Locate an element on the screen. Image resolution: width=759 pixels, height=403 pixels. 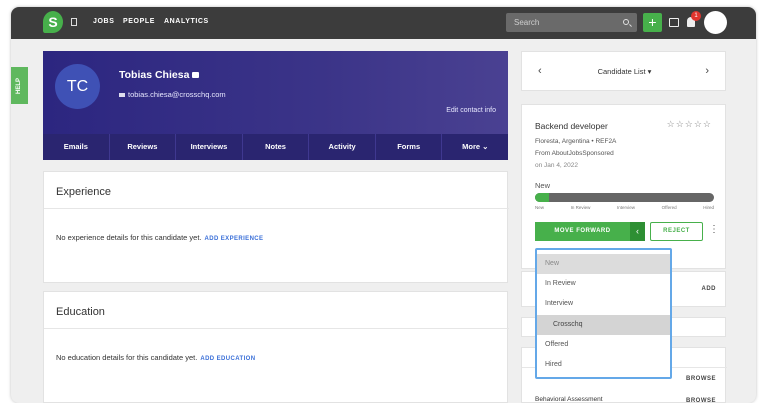
more-options-icon: ⋮ is located at coordinates (714, 229).